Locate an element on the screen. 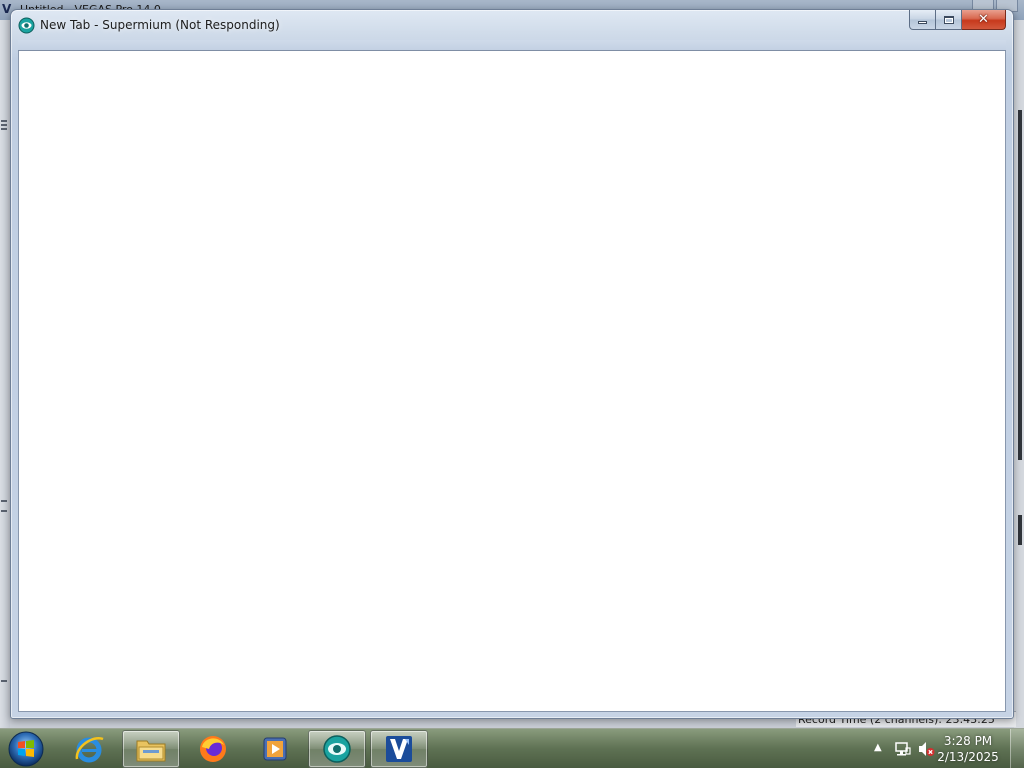 Image resolution: width=1024 pixels, height=768 pixels. taskbar: ▲ 3:28 PM 2/13/2025 is located at coordinates (512, 748).